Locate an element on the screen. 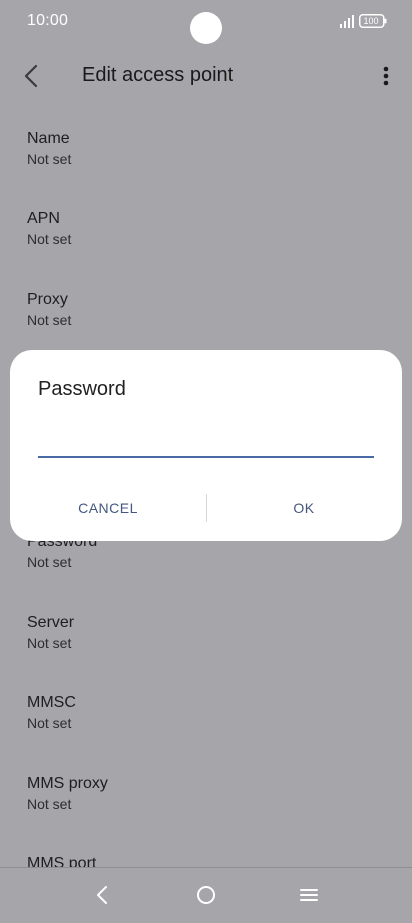 Image resolution: width=412 pixels, height=923 pixels. cancel-button: CANCEL is located at coordinates (108, 508).